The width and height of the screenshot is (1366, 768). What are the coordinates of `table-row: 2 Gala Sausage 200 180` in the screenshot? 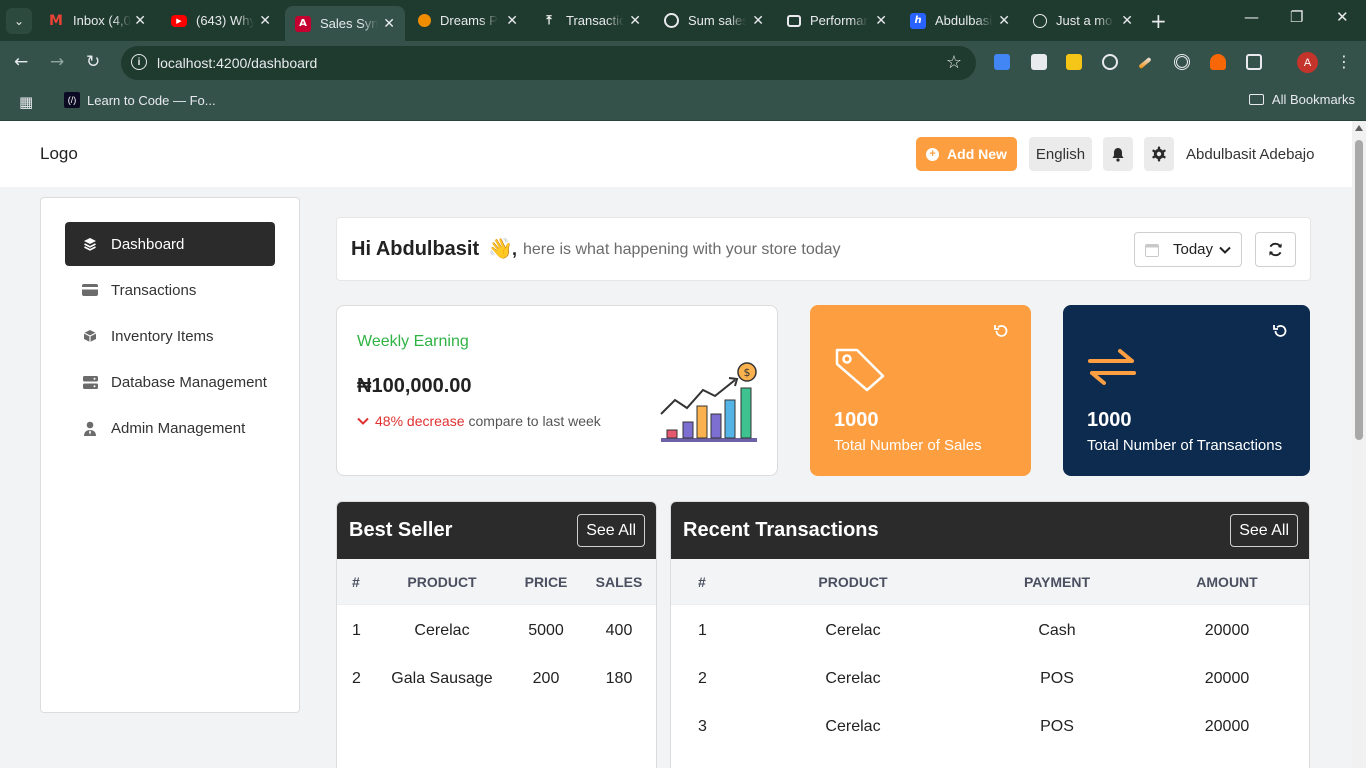 It's located at (496, 677).